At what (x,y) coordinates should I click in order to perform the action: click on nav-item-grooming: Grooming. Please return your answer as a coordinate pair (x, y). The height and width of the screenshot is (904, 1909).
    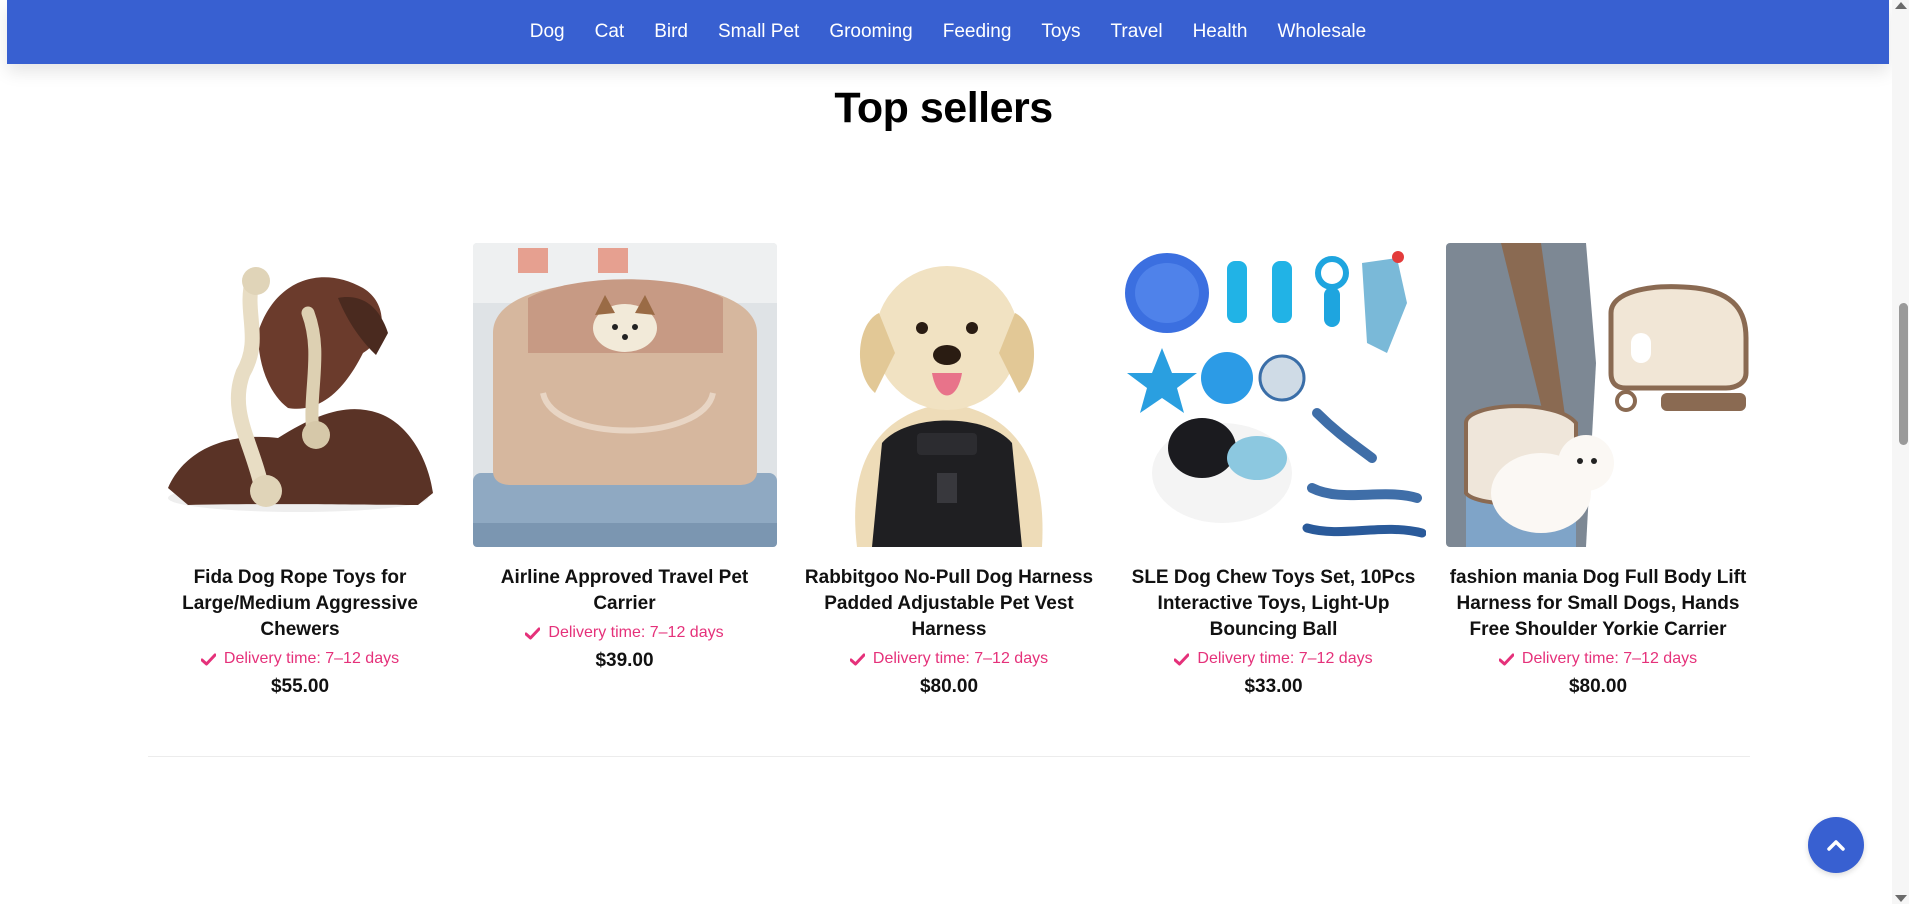
    Looking at the image, I should click on (870, 32).